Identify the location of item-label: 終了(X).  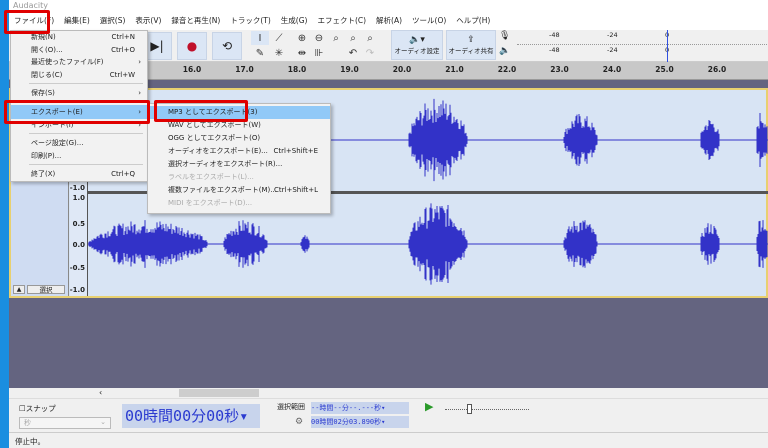
(43, 174).